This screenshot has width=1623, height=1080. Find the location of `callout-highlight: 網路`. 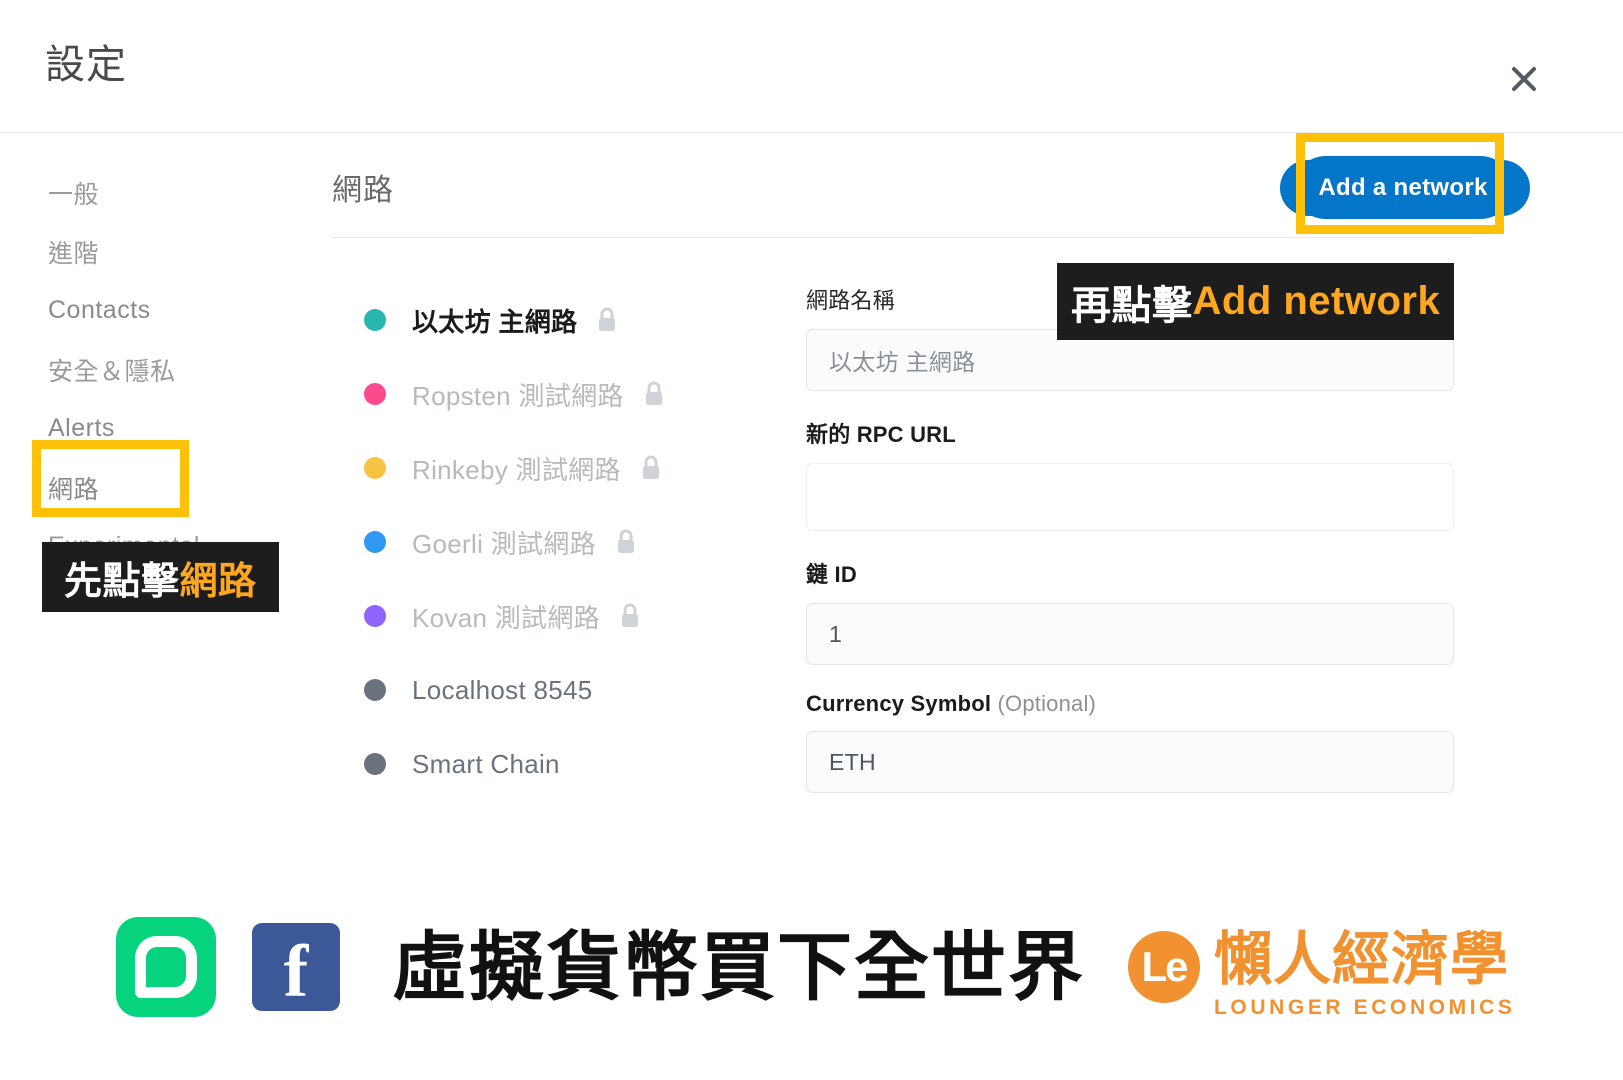

callout-highlight: 網路 is located at coordinates (218, 581).